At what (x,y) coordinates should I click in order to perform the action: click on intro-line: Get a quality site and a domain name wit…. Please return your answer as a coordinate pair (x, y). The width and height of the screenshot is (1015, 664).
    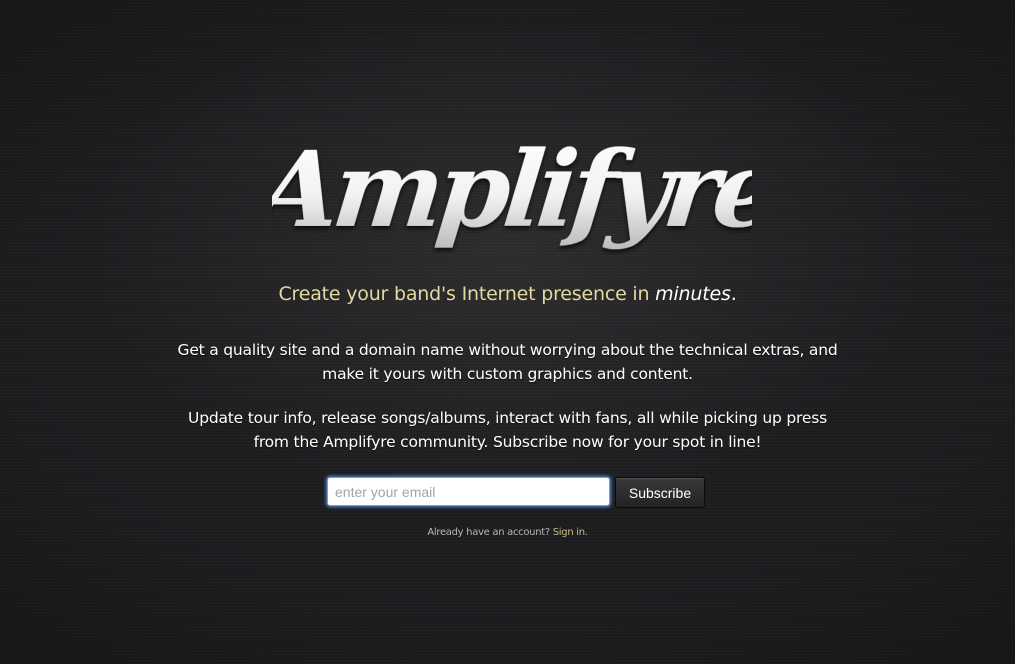
    Looking at the image, I should click on (507, 350).